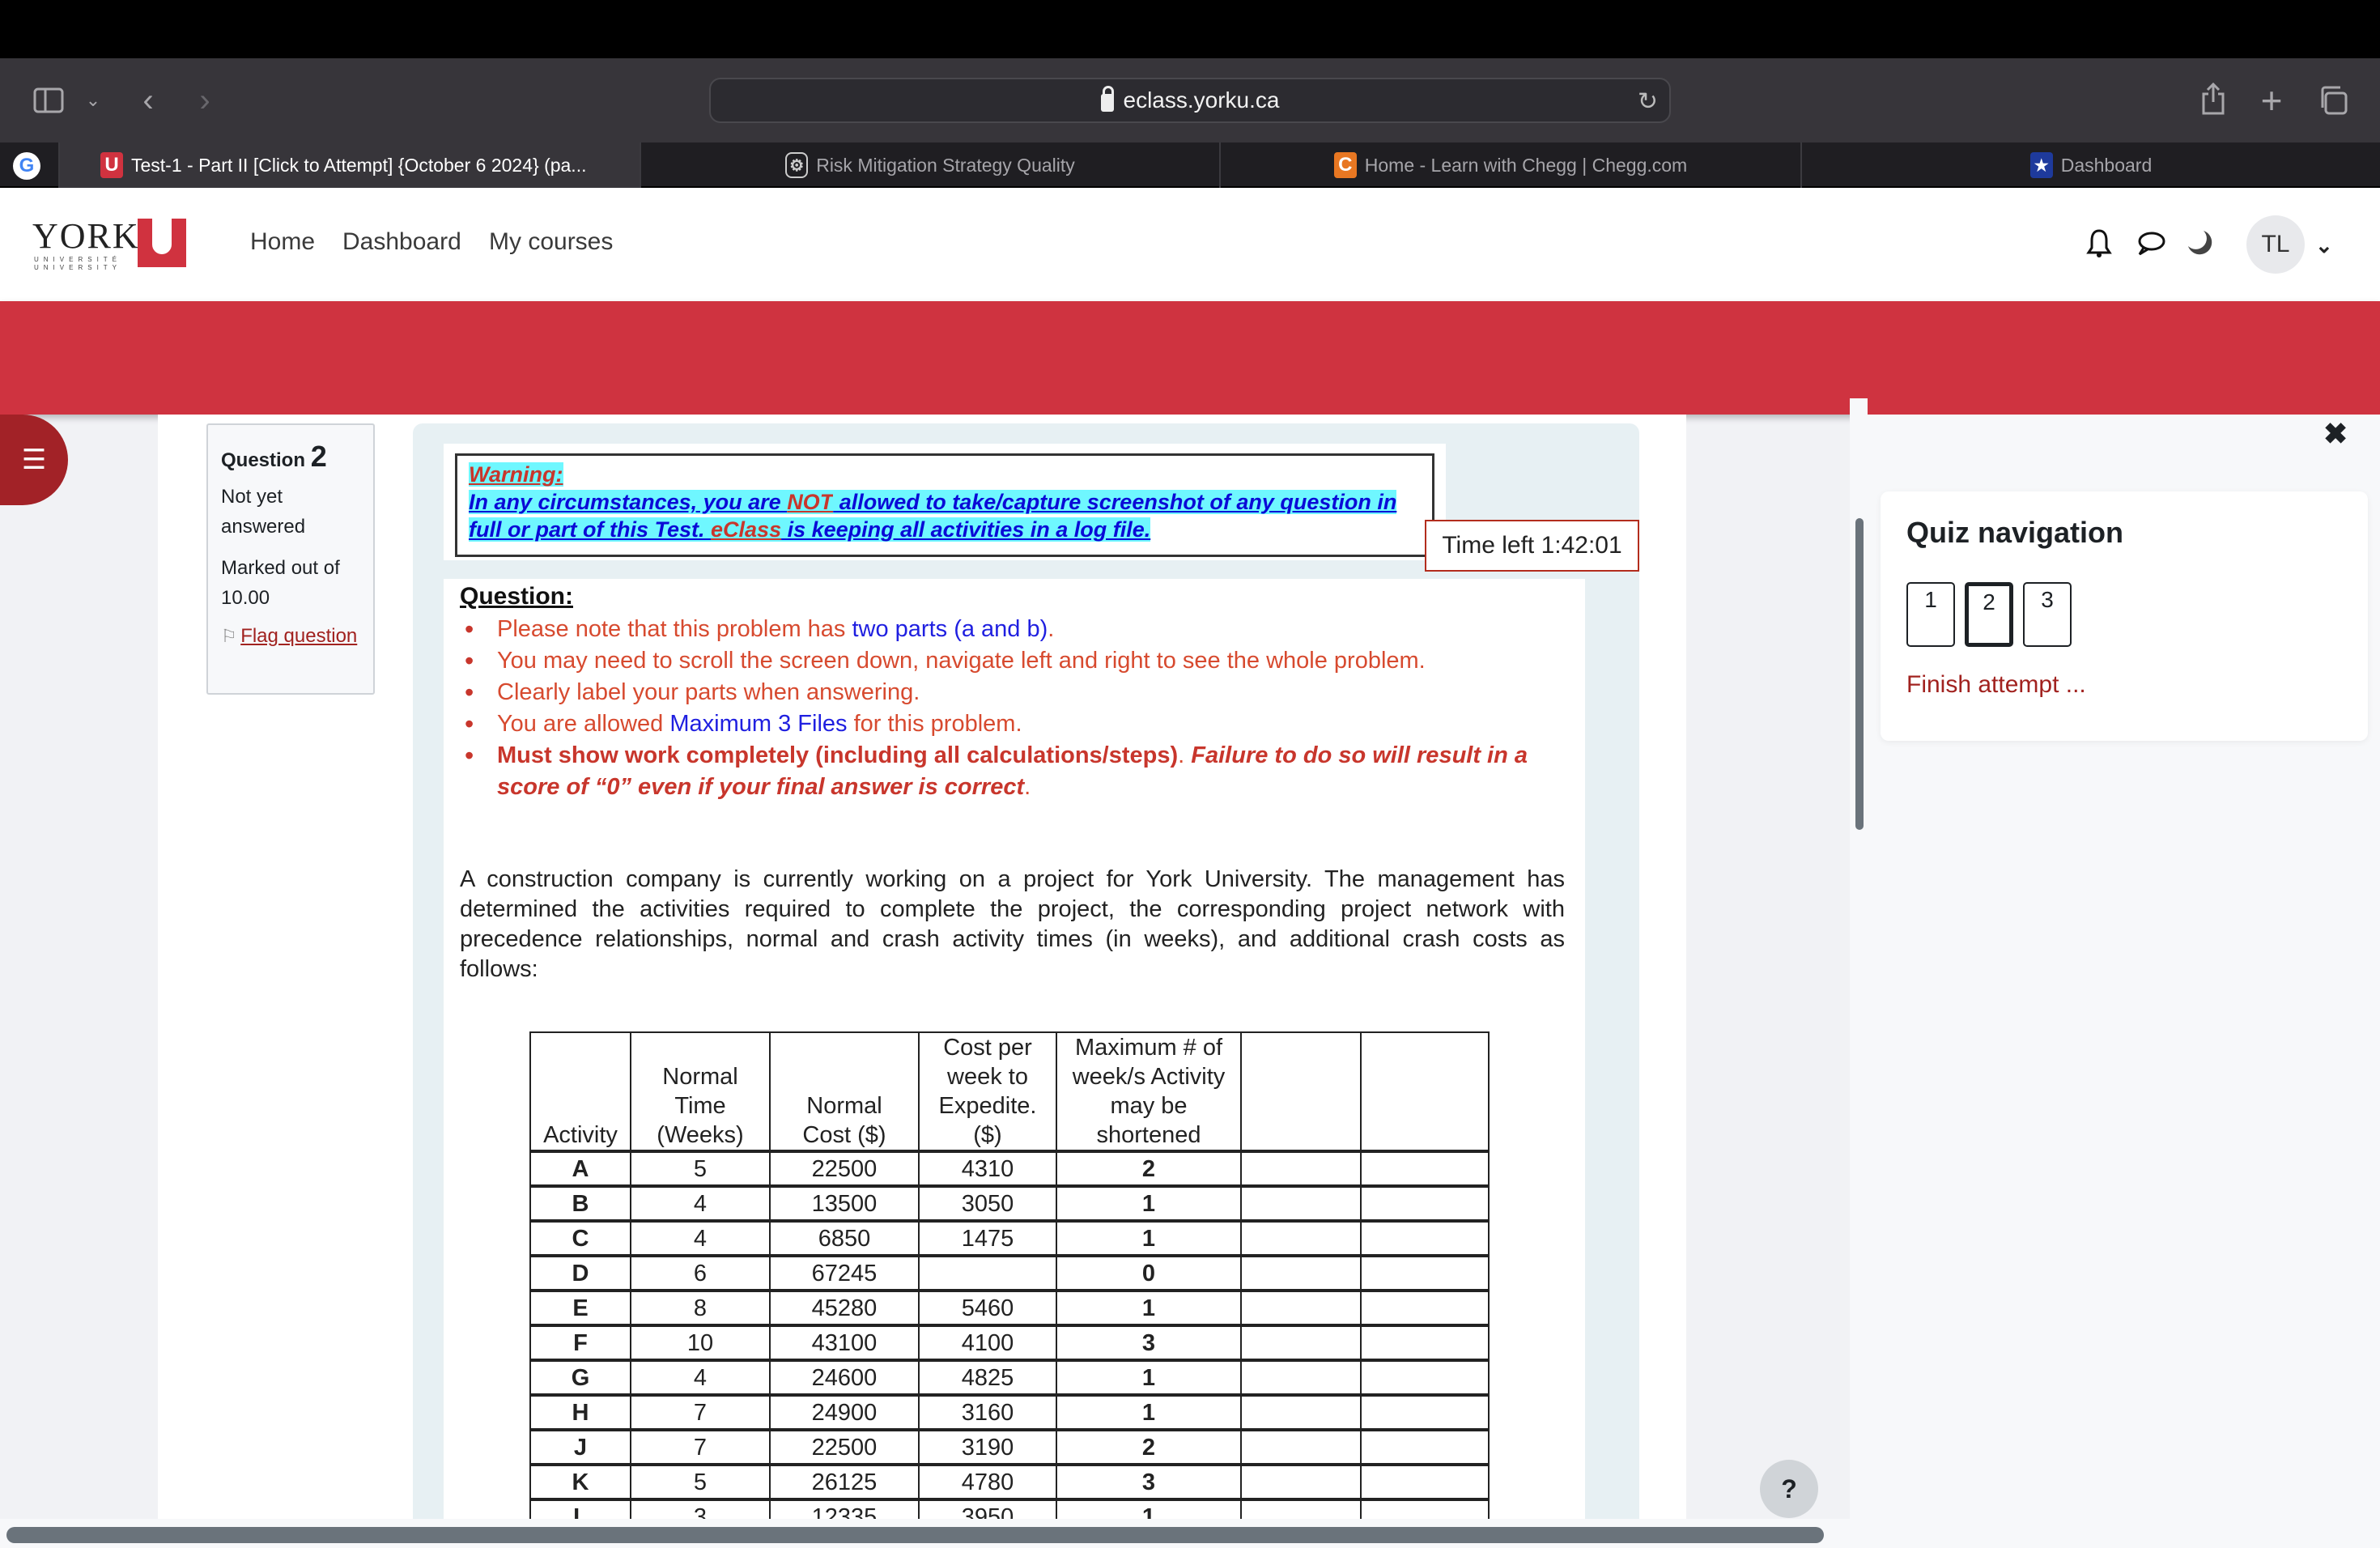  I want to click on question-buttons: 1 2 3, so click(2124, 614).